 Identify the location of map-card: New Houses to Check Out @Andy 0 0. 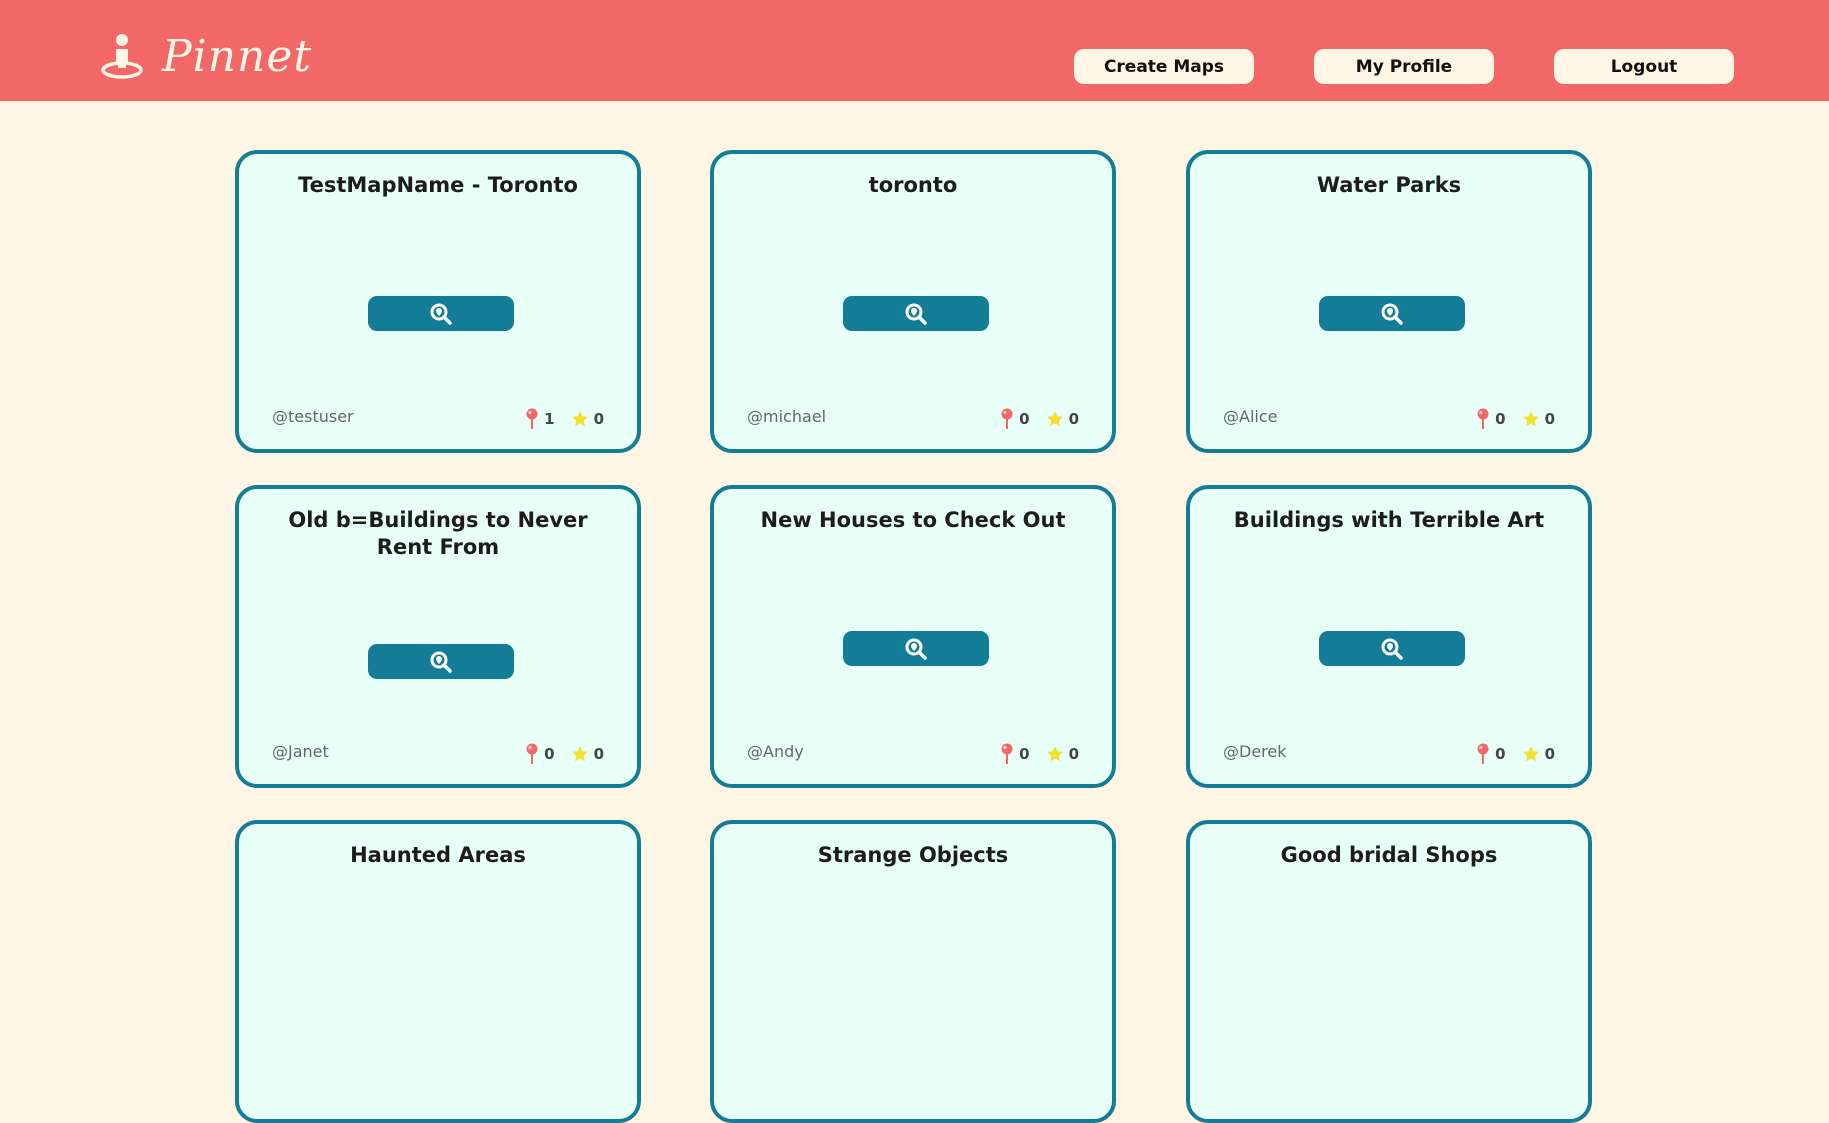
(913, 636).